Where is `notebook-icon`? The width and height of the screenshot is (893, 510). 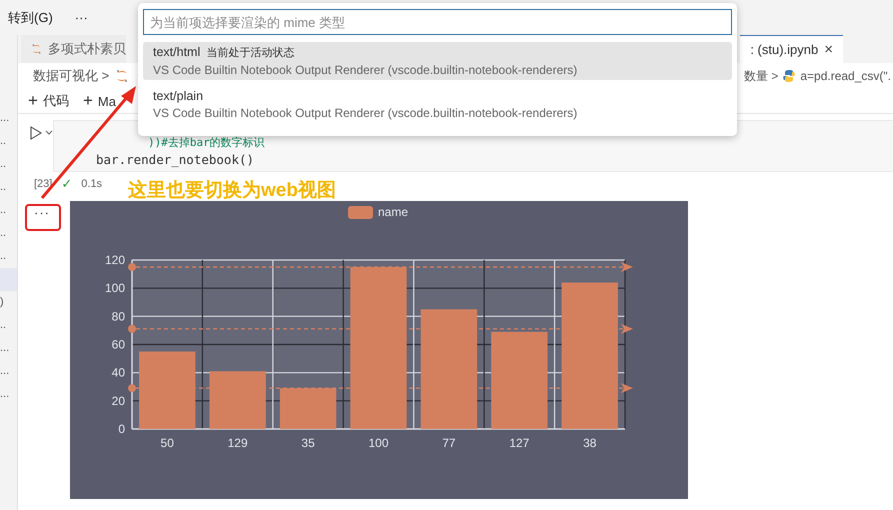 notebook-icon is located at coordinates (122, 76).